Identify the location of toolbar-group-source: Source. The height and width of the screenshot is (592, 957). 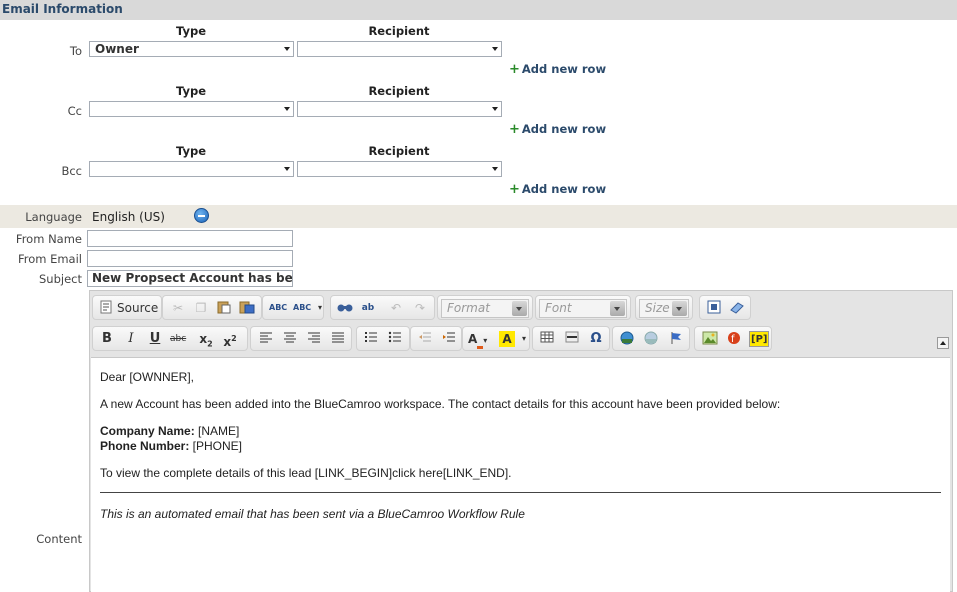
(127, 307).